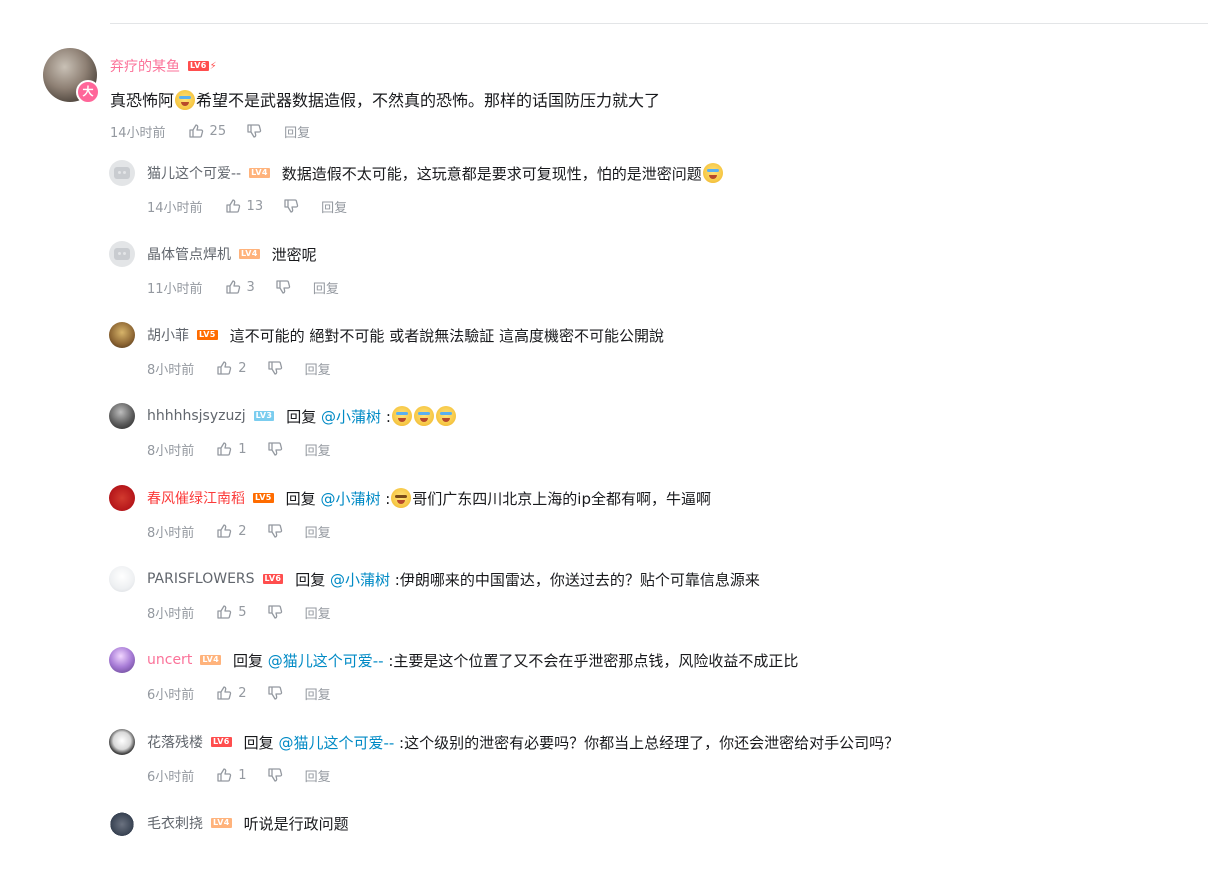 This screenshot has height=890, width=1208. I want to click on reply-username: 春风催绿江南稻, so click(196, 498).